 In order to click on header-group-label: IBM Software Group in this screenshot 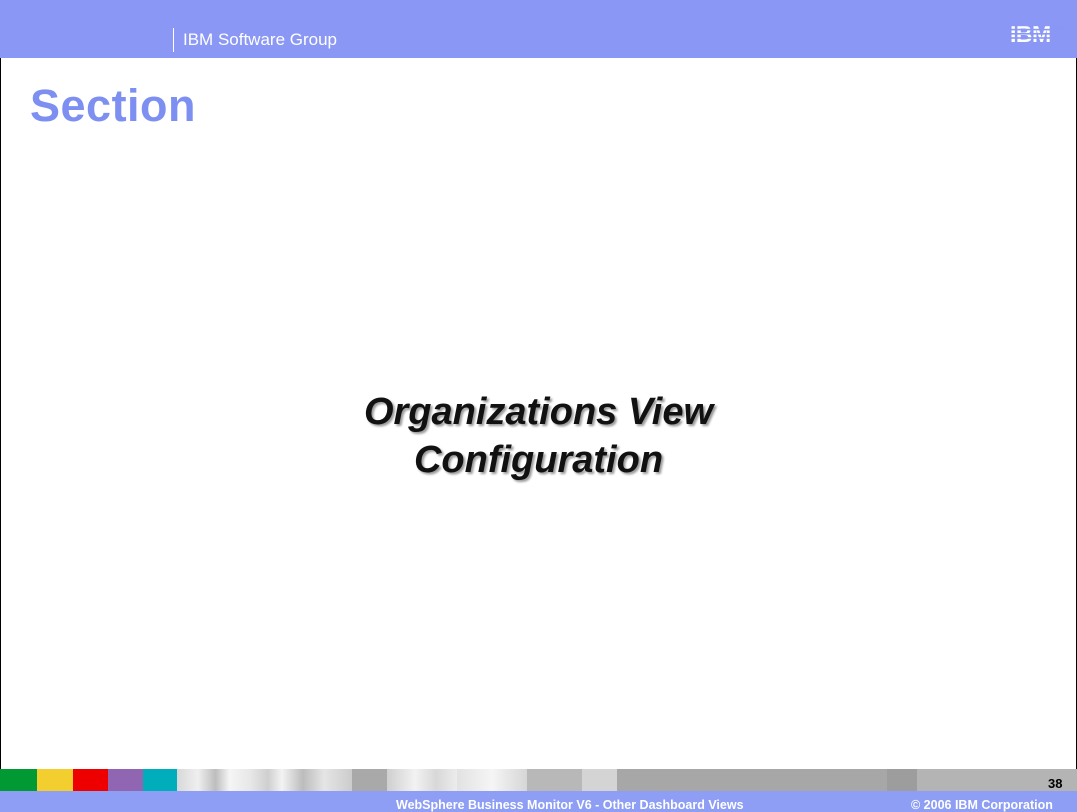, I will do `click(260, 39)`.